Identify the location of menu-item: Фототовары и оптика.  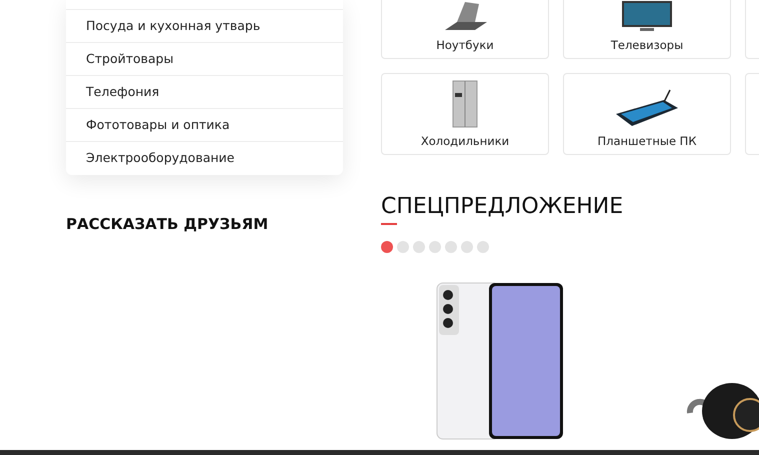
(204, 125).